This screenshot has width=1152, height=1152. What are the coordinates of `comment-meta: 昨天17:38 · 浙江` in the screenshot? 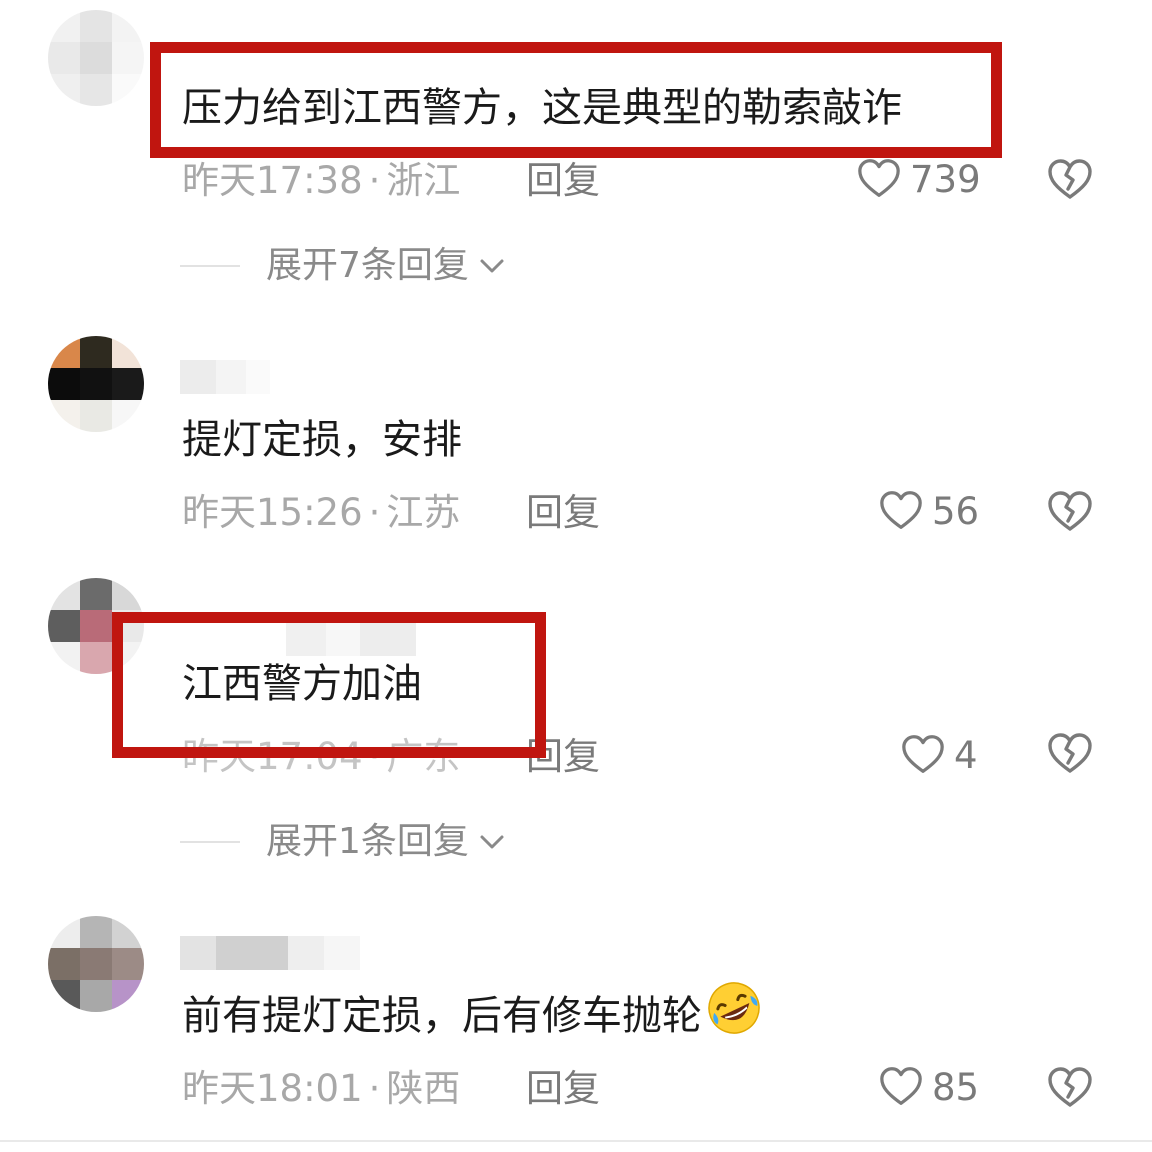 It's located at (321, 180).